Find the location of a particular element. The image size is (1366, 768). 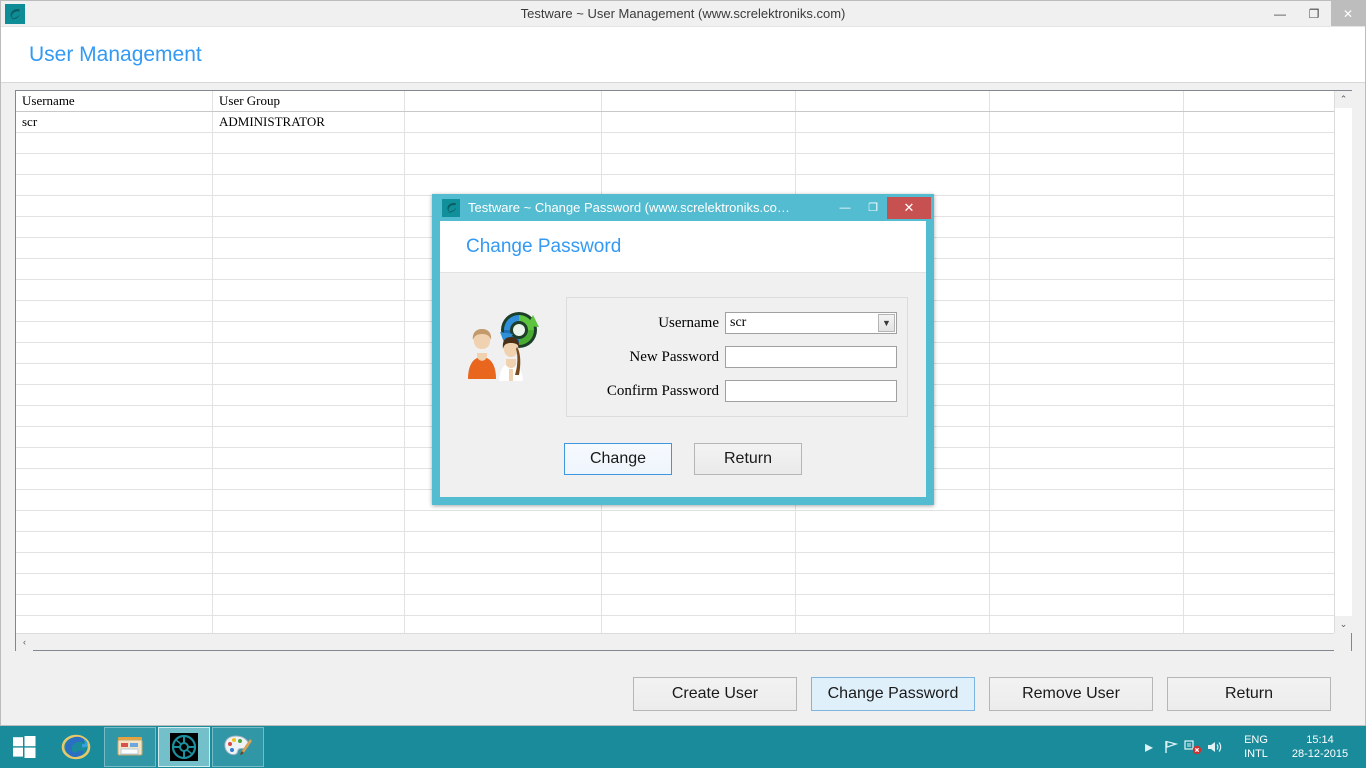

column-header-username: Username is located at coordinates (114, 101).